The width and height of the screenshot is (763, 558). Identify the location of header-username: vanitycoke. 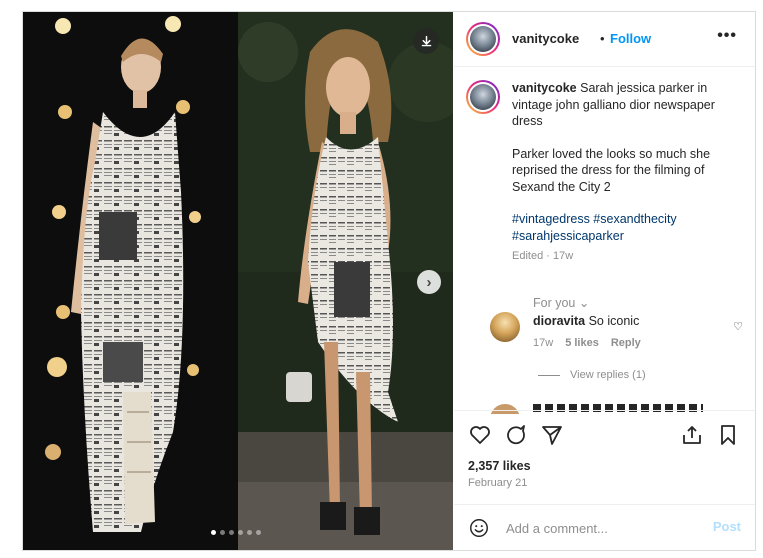
(545, 38).